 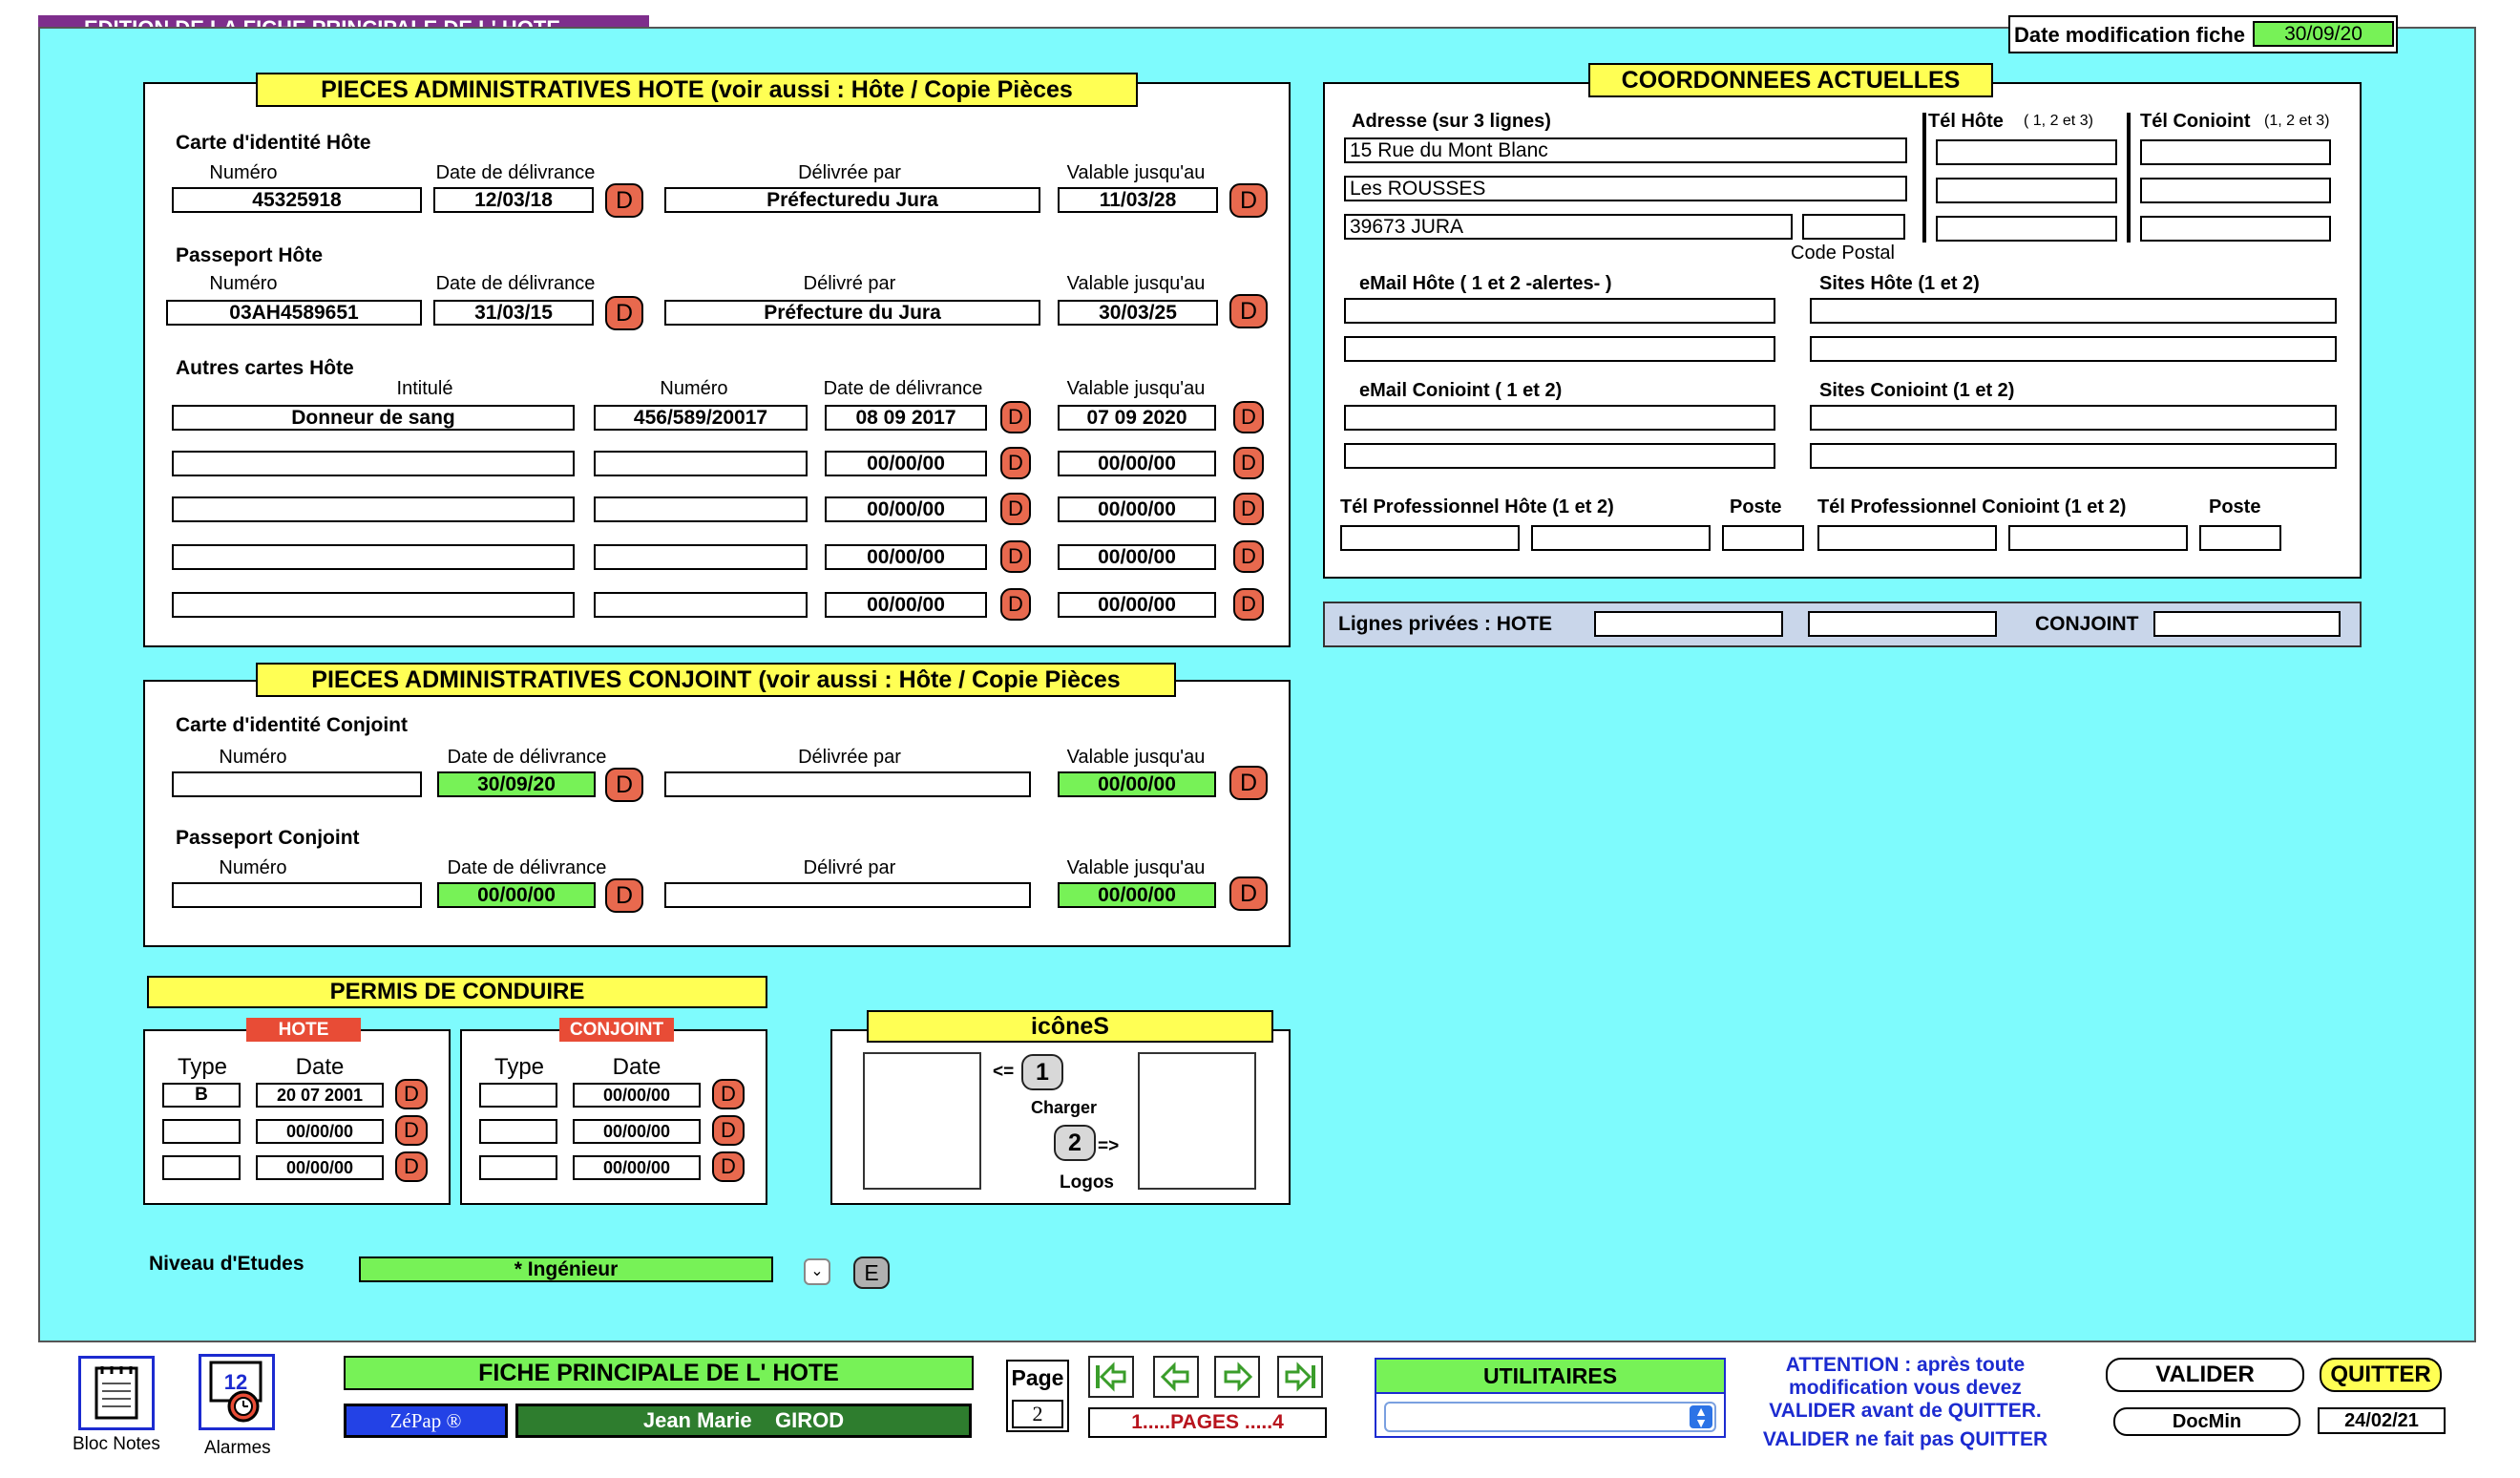 What do you see at coordinates (1550, 1417) in the screenshot?
I see `utilitaires-select: ▲ ▼` at bounding box center [1550, 1417].